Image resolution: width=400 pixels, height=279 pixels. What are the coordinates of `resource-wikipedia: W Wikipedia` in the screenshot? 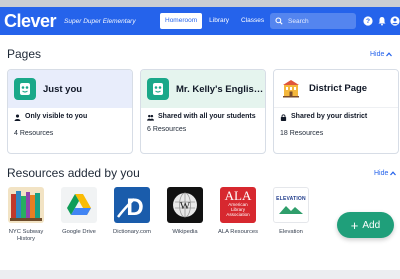 It's located at (185, 211).